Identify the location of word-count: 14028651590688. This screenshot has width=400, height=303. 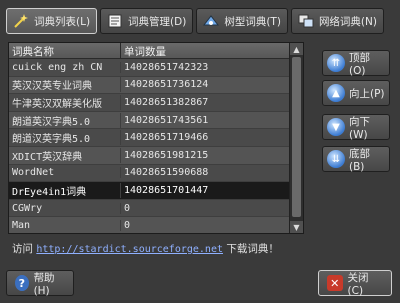
(166, 173).